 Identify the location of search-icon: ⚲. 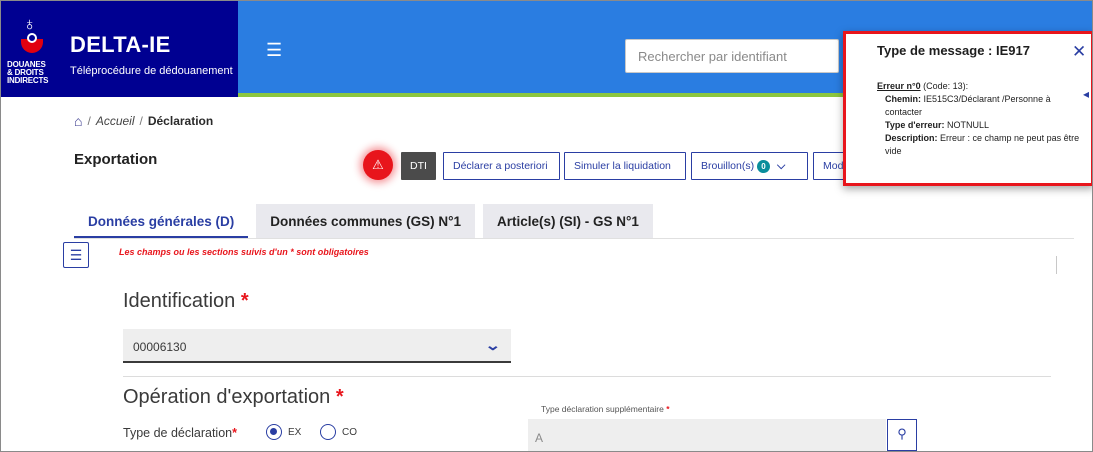
(902, 435).